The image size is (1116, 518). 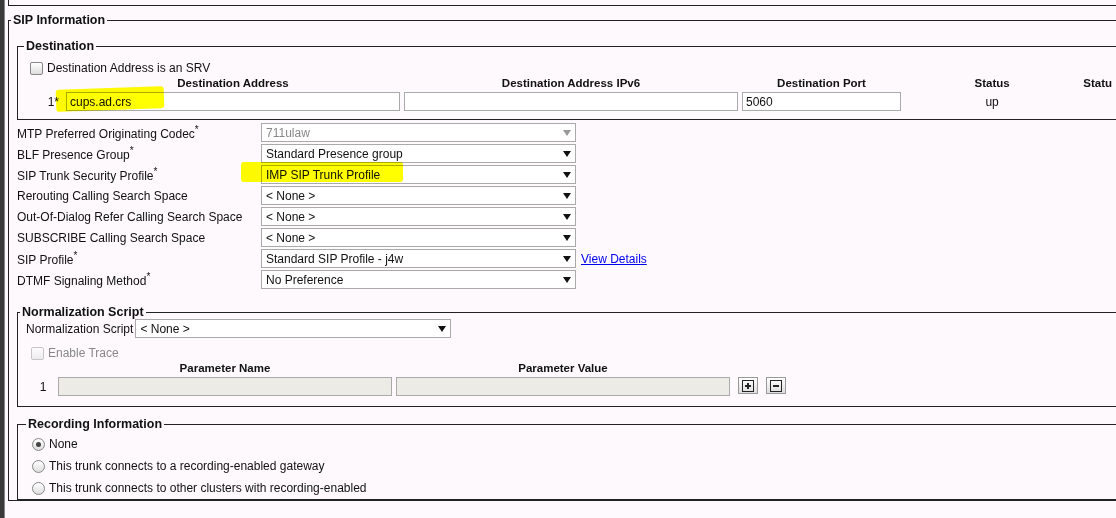 What do you see at coordinates (83, 353) in the screenshot?
I see `checkbox-label: Enable Trace` at bounding box center [83, 353].